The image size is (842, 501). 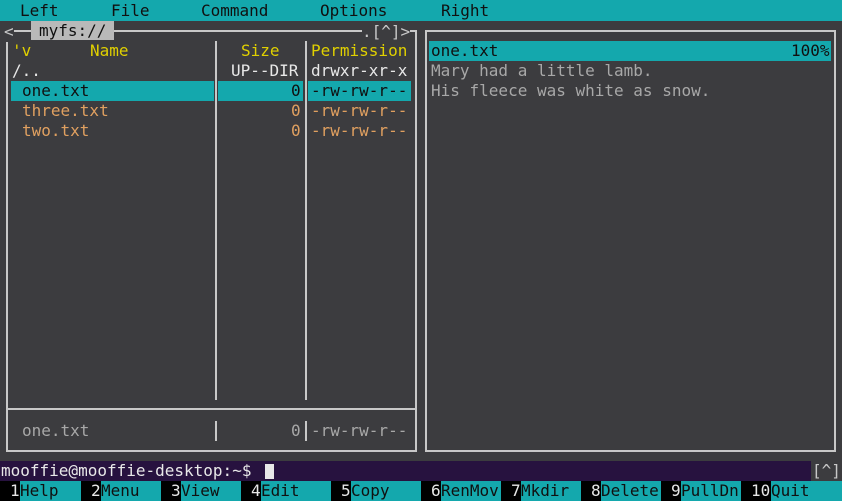 I want to click on column-header-name: Name, so click(x=109, y=51).